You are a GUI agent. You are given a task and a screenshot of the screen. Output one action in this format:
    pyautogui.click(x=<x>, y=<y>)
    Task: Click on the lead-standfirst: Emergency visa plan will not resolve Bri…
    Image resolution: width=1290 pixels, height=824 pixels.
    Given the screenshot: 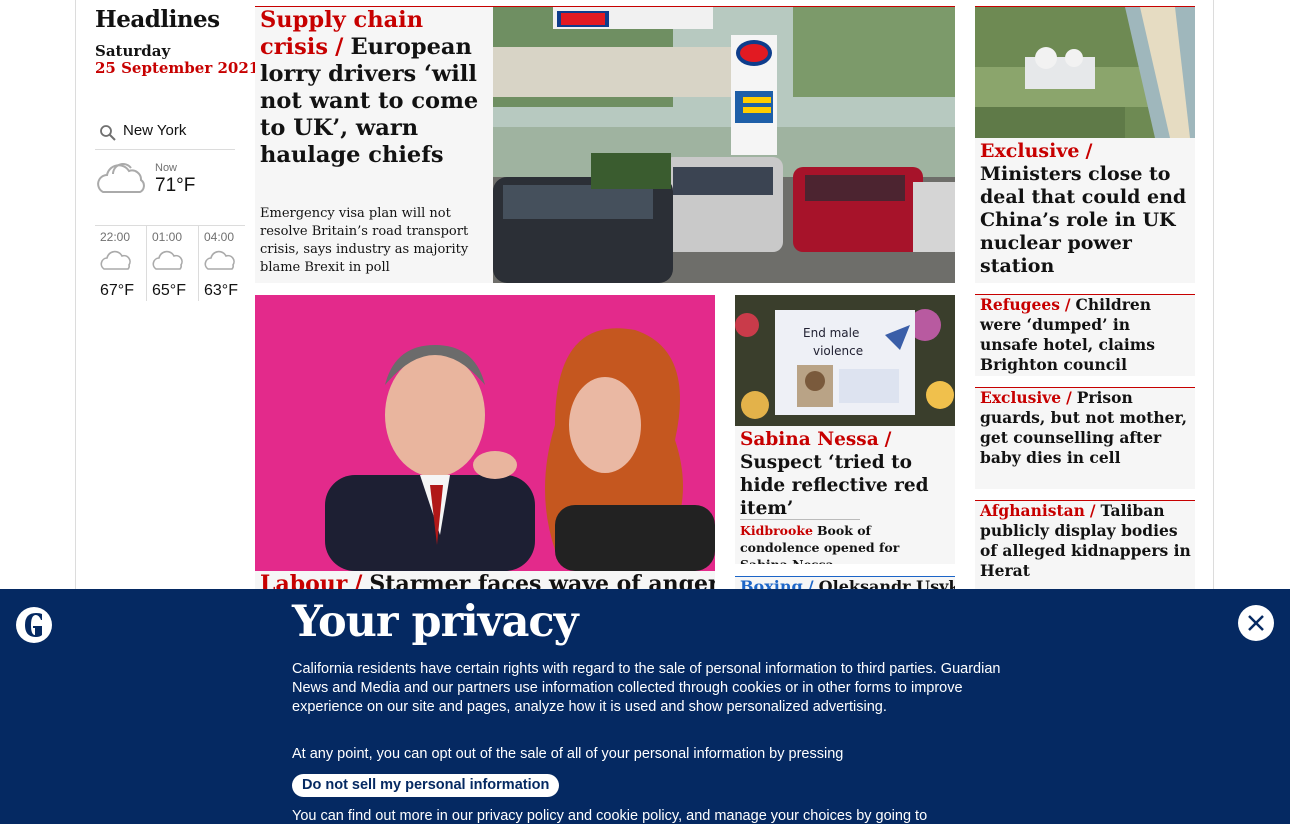 What is the action you would take?
    pyautogui.click(x=364, y=240)
    